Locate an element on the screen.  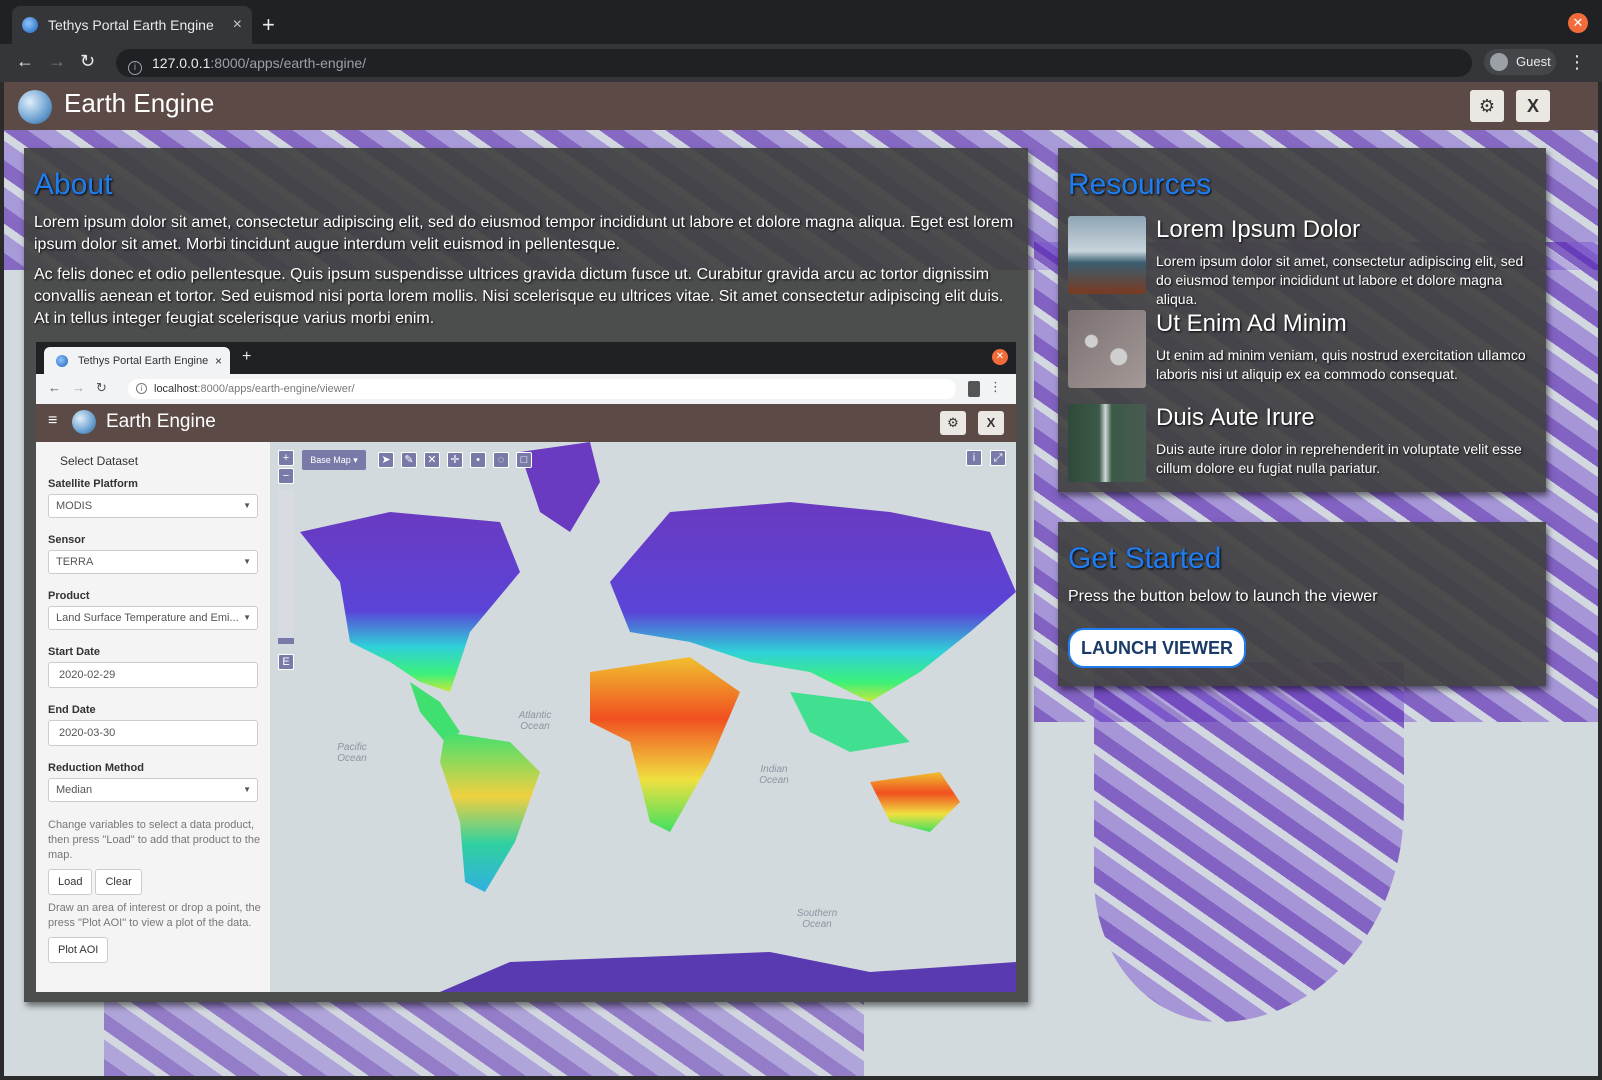
forward-arrow-icon: → is located at coordinates (57, 61).